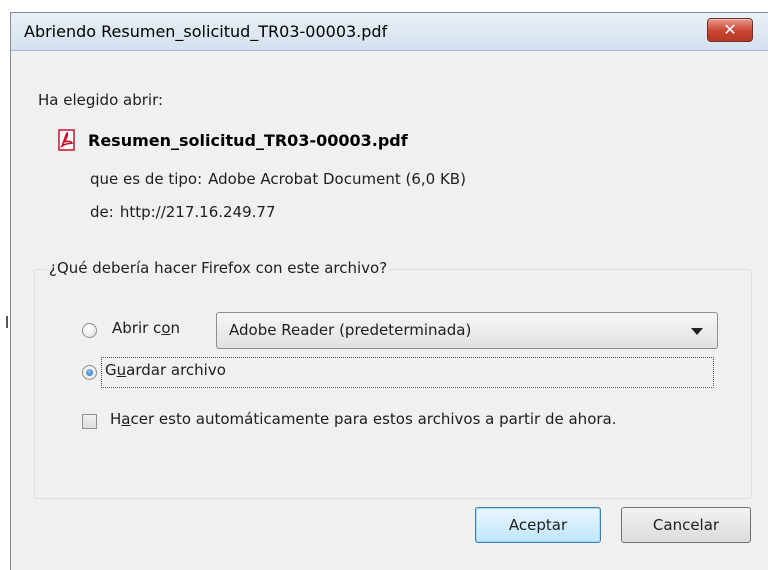  Describe the element at coordinates (686, 525) in the screenshot. I see `cancel-button: Cancelar` at that location.